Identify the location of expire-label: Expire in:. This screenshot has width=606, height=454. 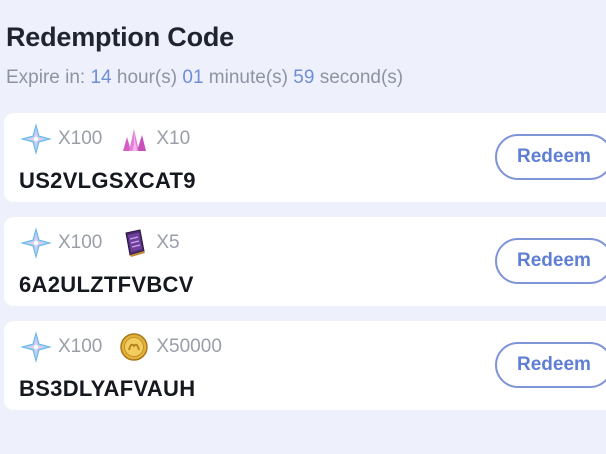
(46, 77).